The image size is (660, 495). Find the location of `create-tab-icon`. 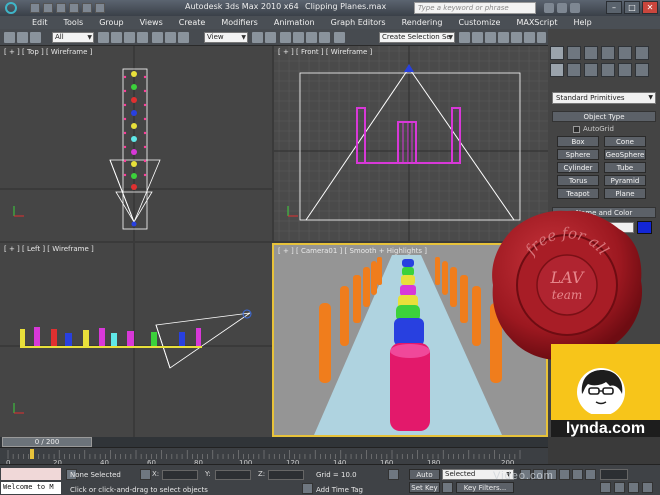

create-tab-icon is located at coordinates (557, 53).